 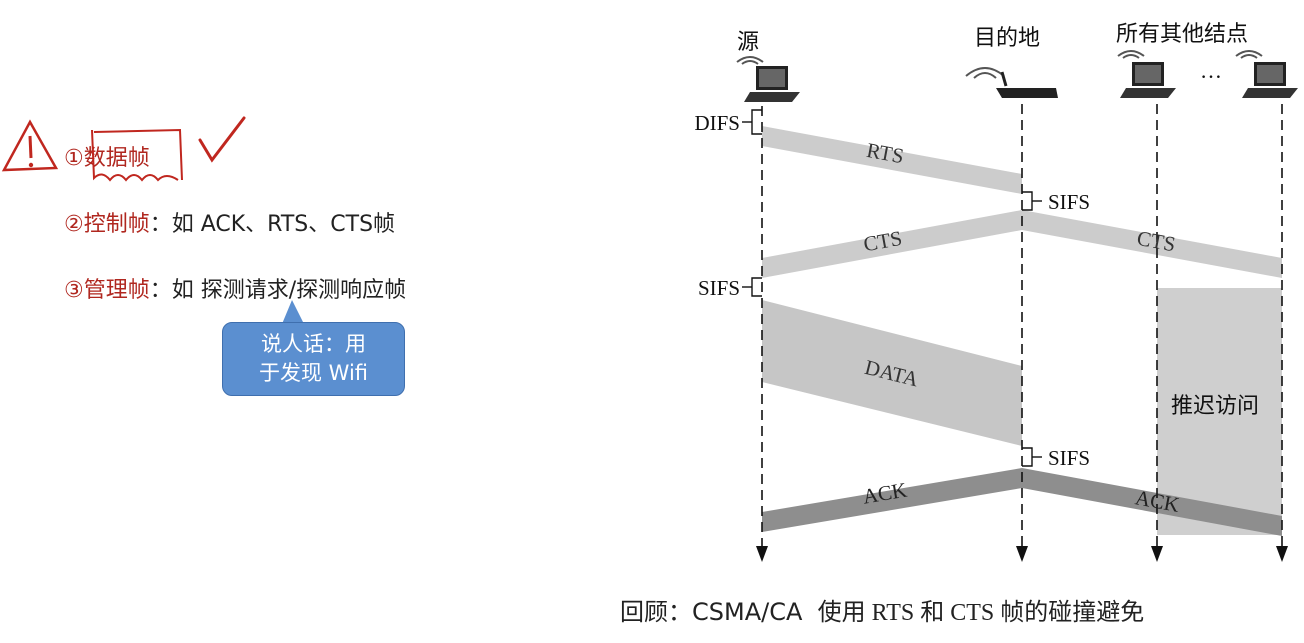 What do you see at coordinates (756, 122) in the screenshot?
I see `difs-bracket` at bounding box center [756, 122].